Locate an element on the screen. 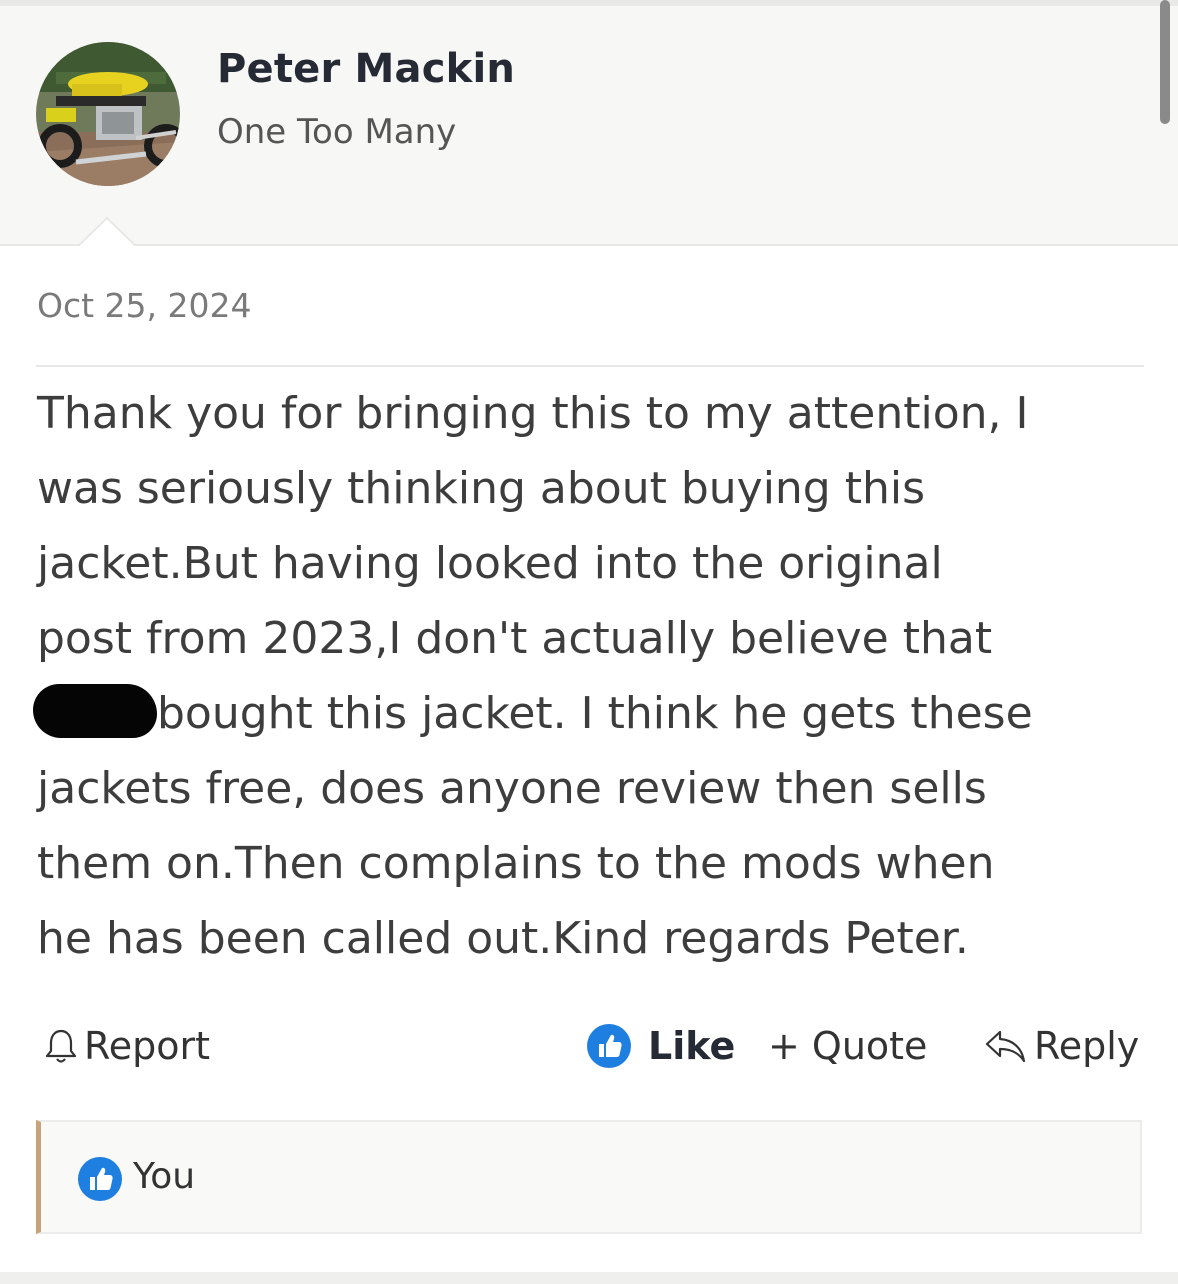 This screenshot has height=1284, width=1178. quote-button: + Quote is located at coordinates (847, 1046).